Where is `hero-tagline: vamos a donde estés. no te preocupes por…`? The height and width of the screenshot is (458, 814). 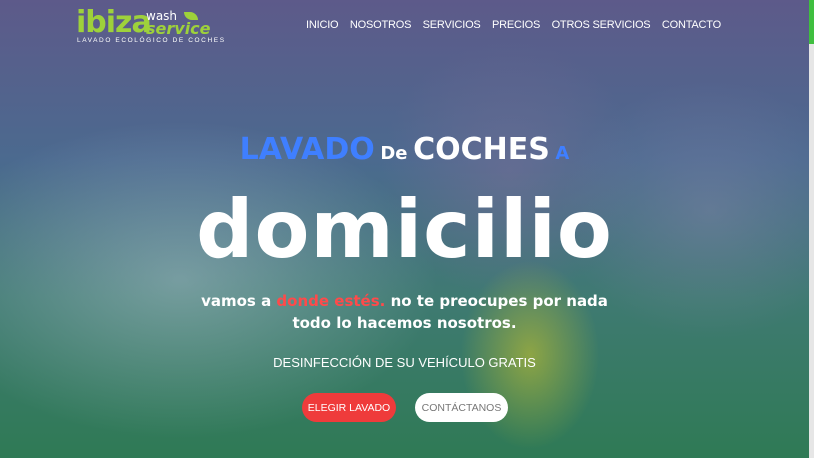 hero-tagline: vamos a donde estés. no te preocupes por… is located at coordinates (404, 312).